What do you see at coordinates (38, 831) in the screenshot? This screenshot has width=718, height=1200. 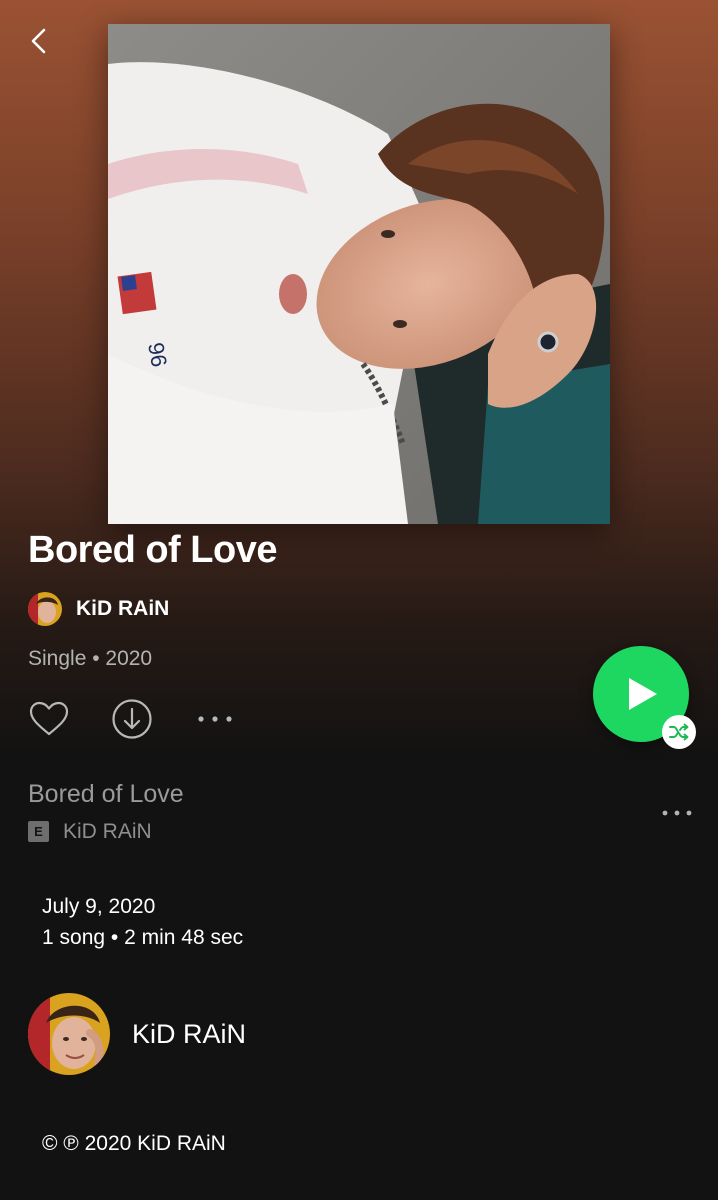 I see `explicit-badge: E` at bounding box center [38, 831].